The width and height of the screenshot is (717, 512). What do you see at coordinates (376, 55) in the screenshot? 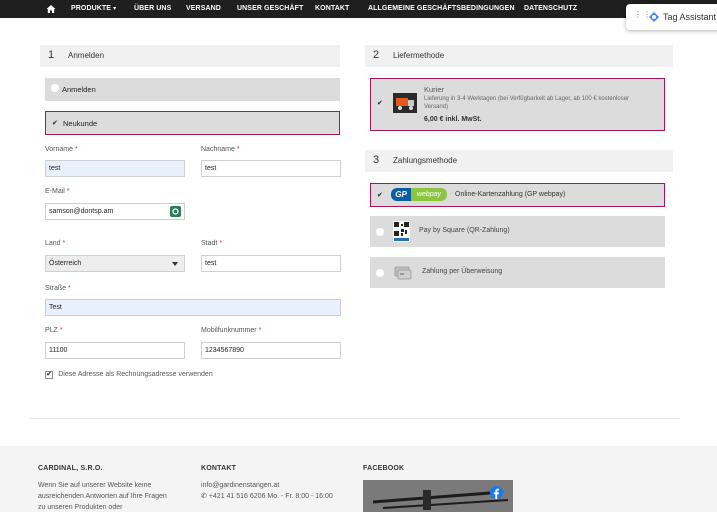
I see `section-number: 2` at bounding box center [376, 55].